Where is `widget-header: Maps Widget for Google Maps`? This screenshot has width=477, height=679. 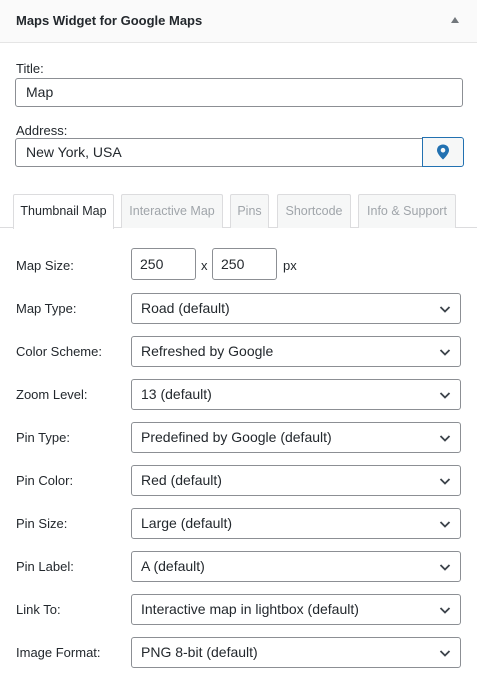
widget-header: Maps Widget for Google Maps is located at coordinates (238, 21).